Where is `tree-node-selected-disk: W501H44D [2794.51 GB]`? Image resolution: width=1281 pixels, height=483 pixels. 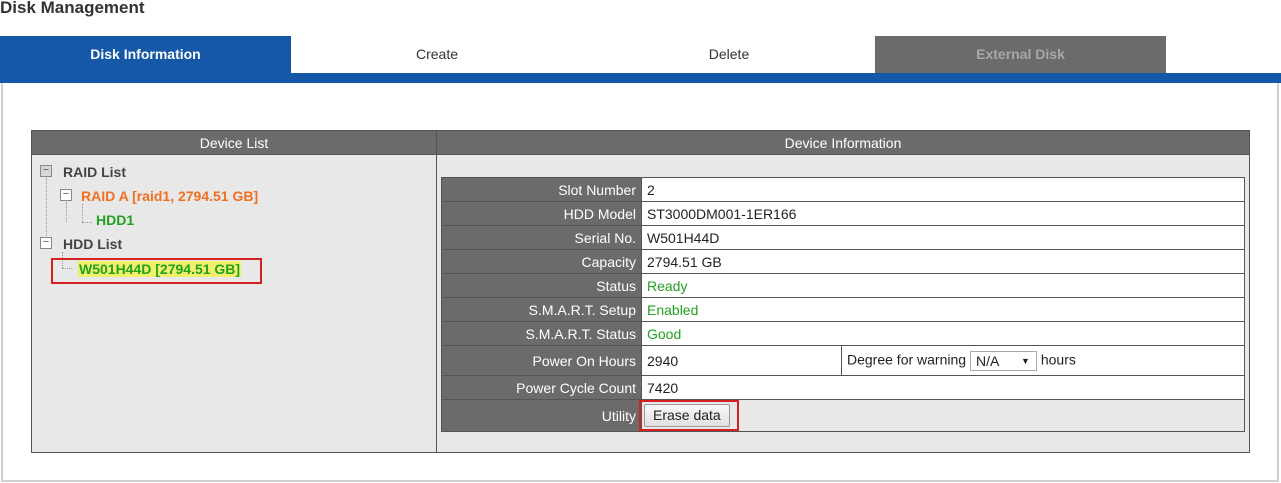
tree-node-selected-disk: W501H44D [2794.51 GB] is located at coordinates (160, 269).